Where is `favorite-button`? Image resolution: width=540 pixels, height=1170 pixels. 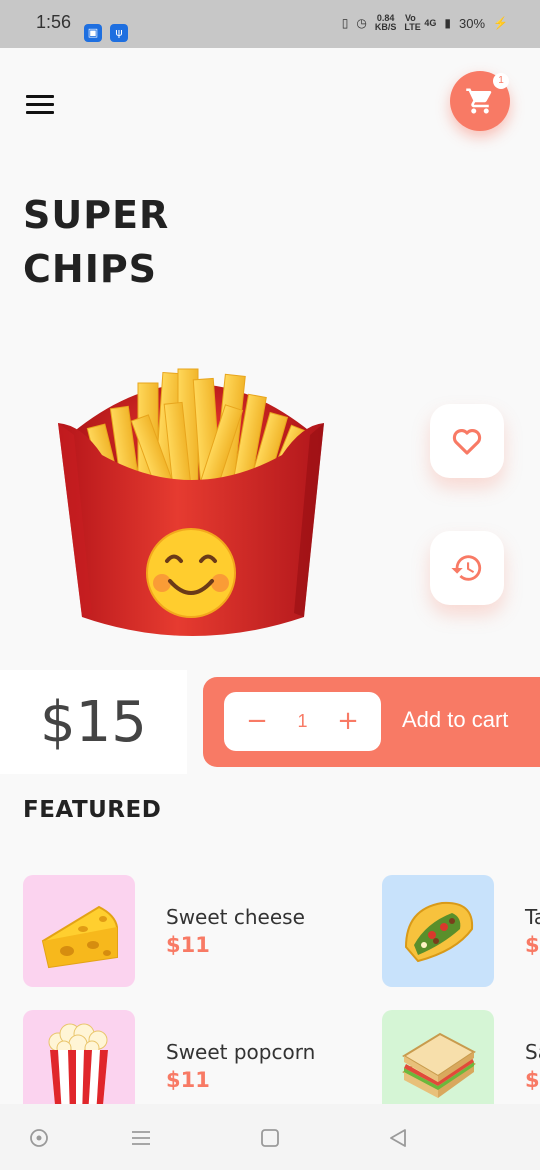
favorite-button is located at coordinates (467, 441).